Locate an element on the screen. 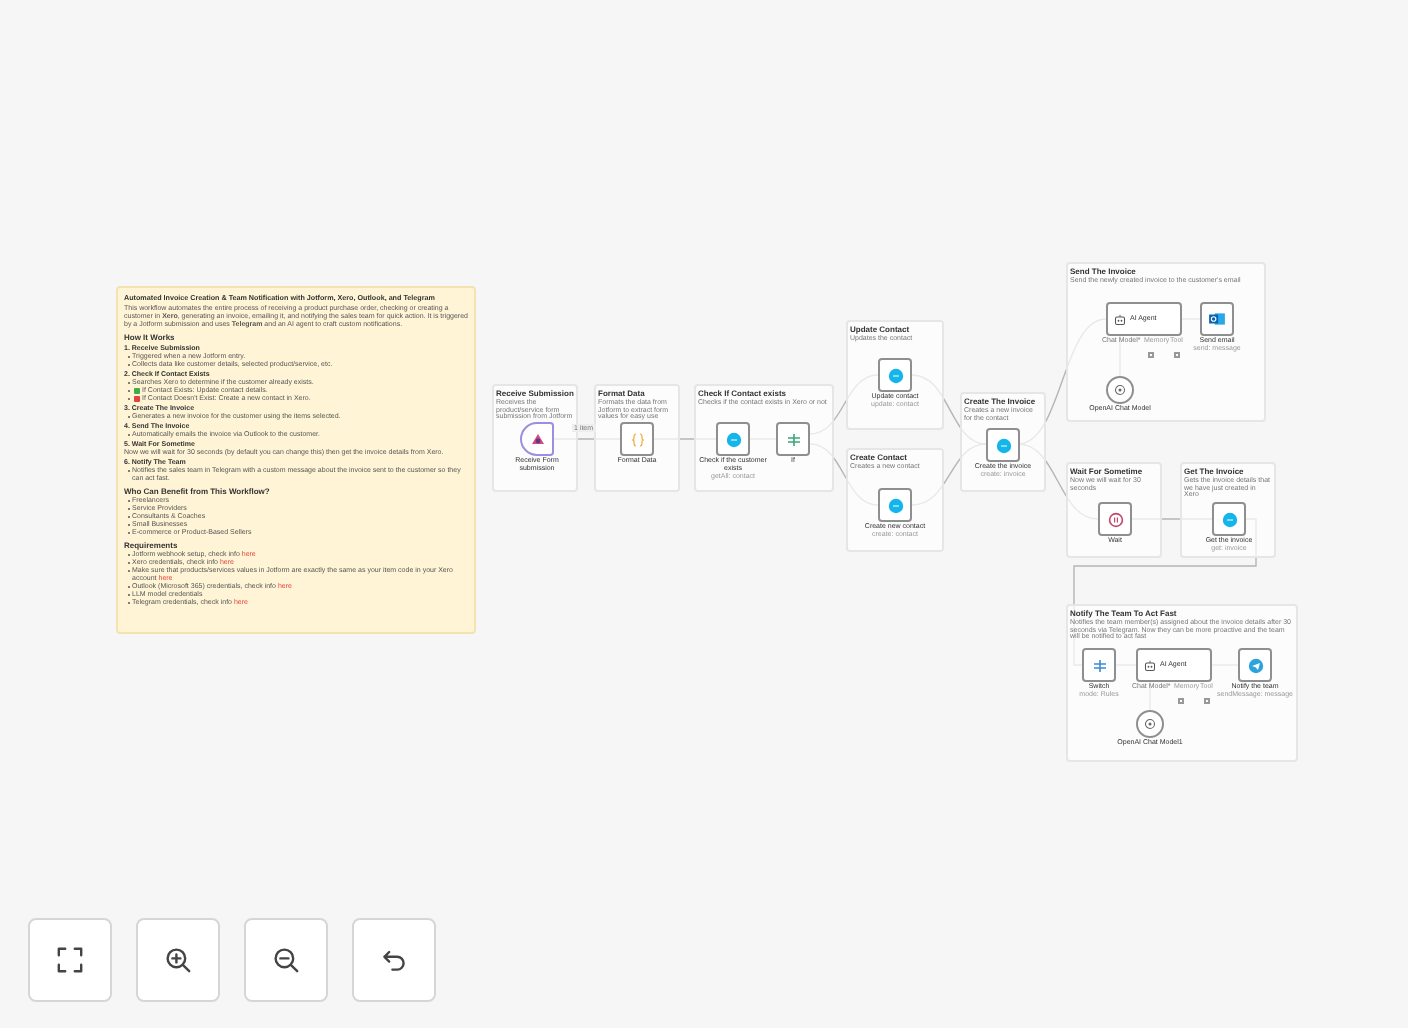 This screenshot has width=1408, height=1028. pause-icon is located at coordinates (1115, 519).